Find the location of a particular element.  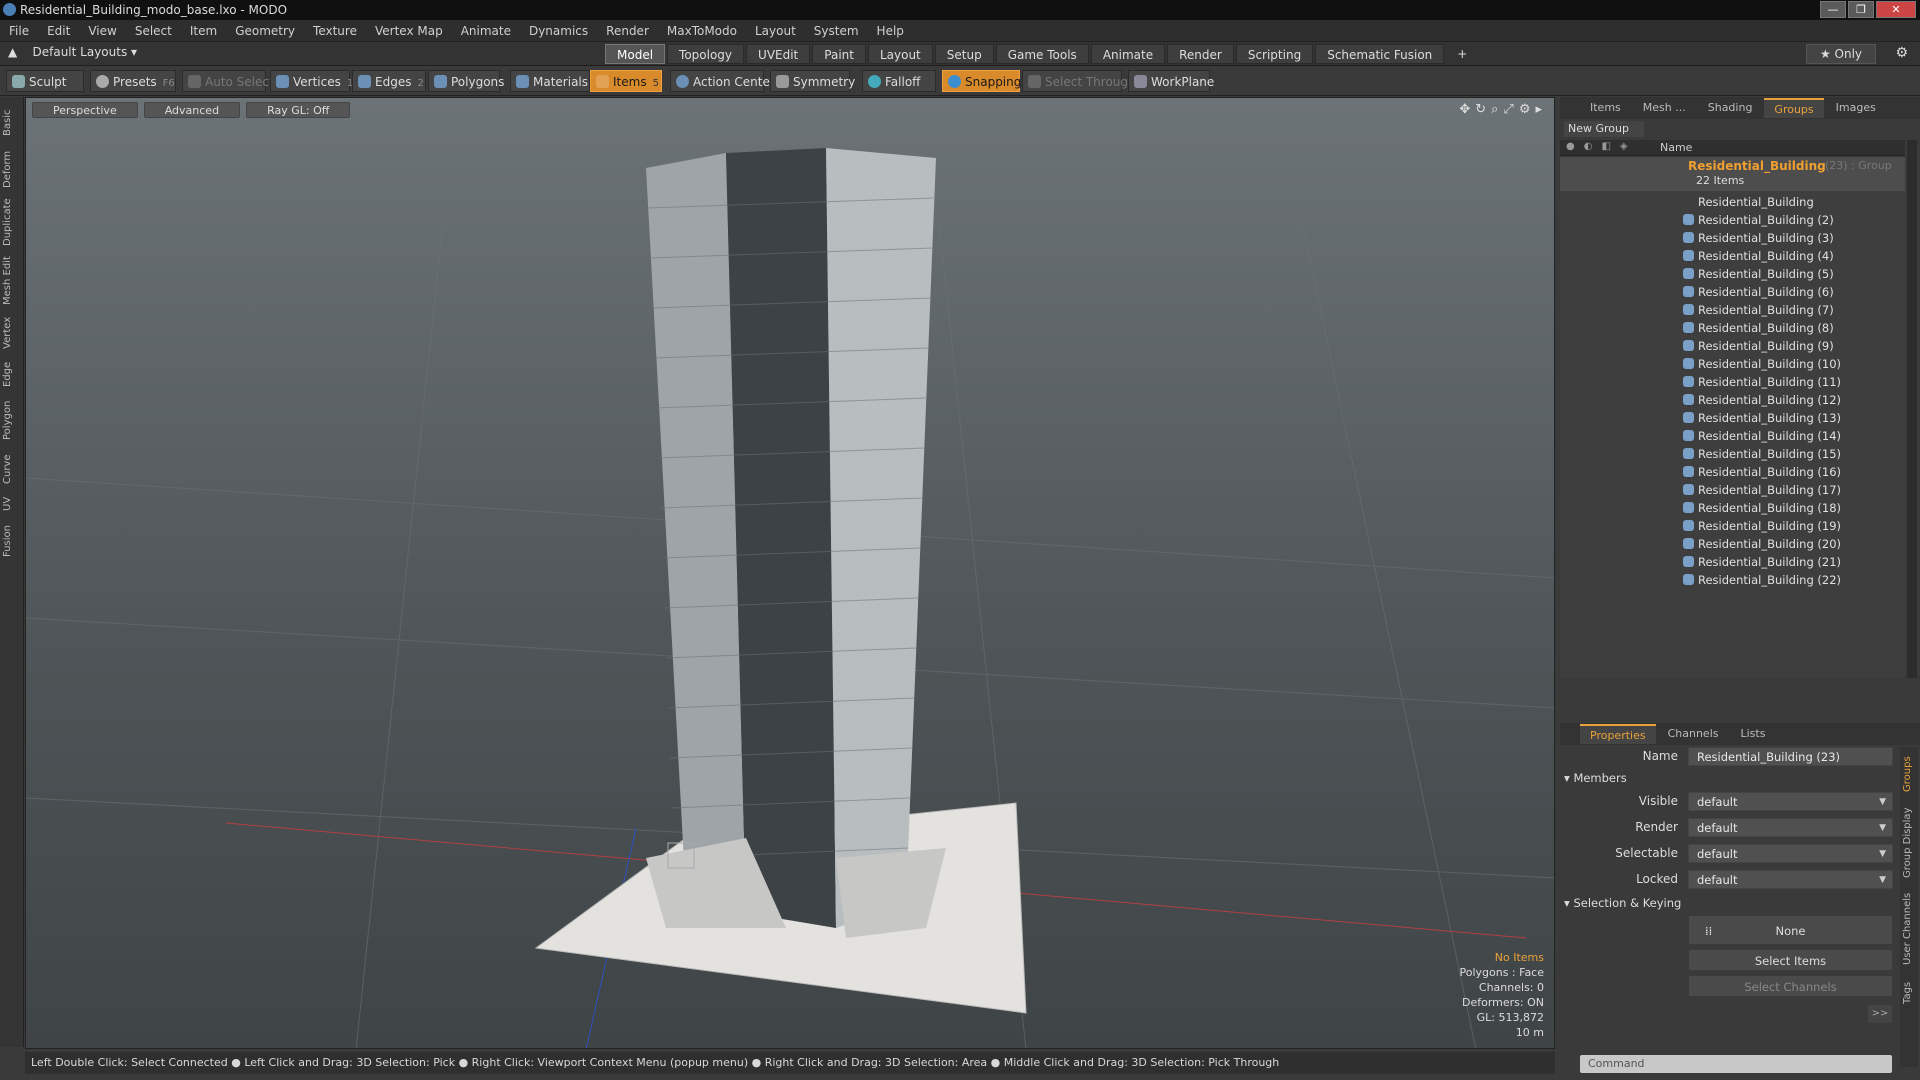

menu-view: View is located at coordinates (102, 31).